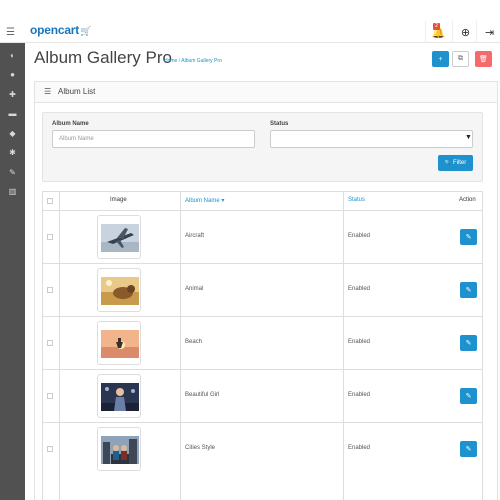 This screenshot has height=500, width=500. What do you see at coordinates (12, 192) in the screenshot?
I see `sidebar-reports-icon: ▥` at bounding box center [12, 192].